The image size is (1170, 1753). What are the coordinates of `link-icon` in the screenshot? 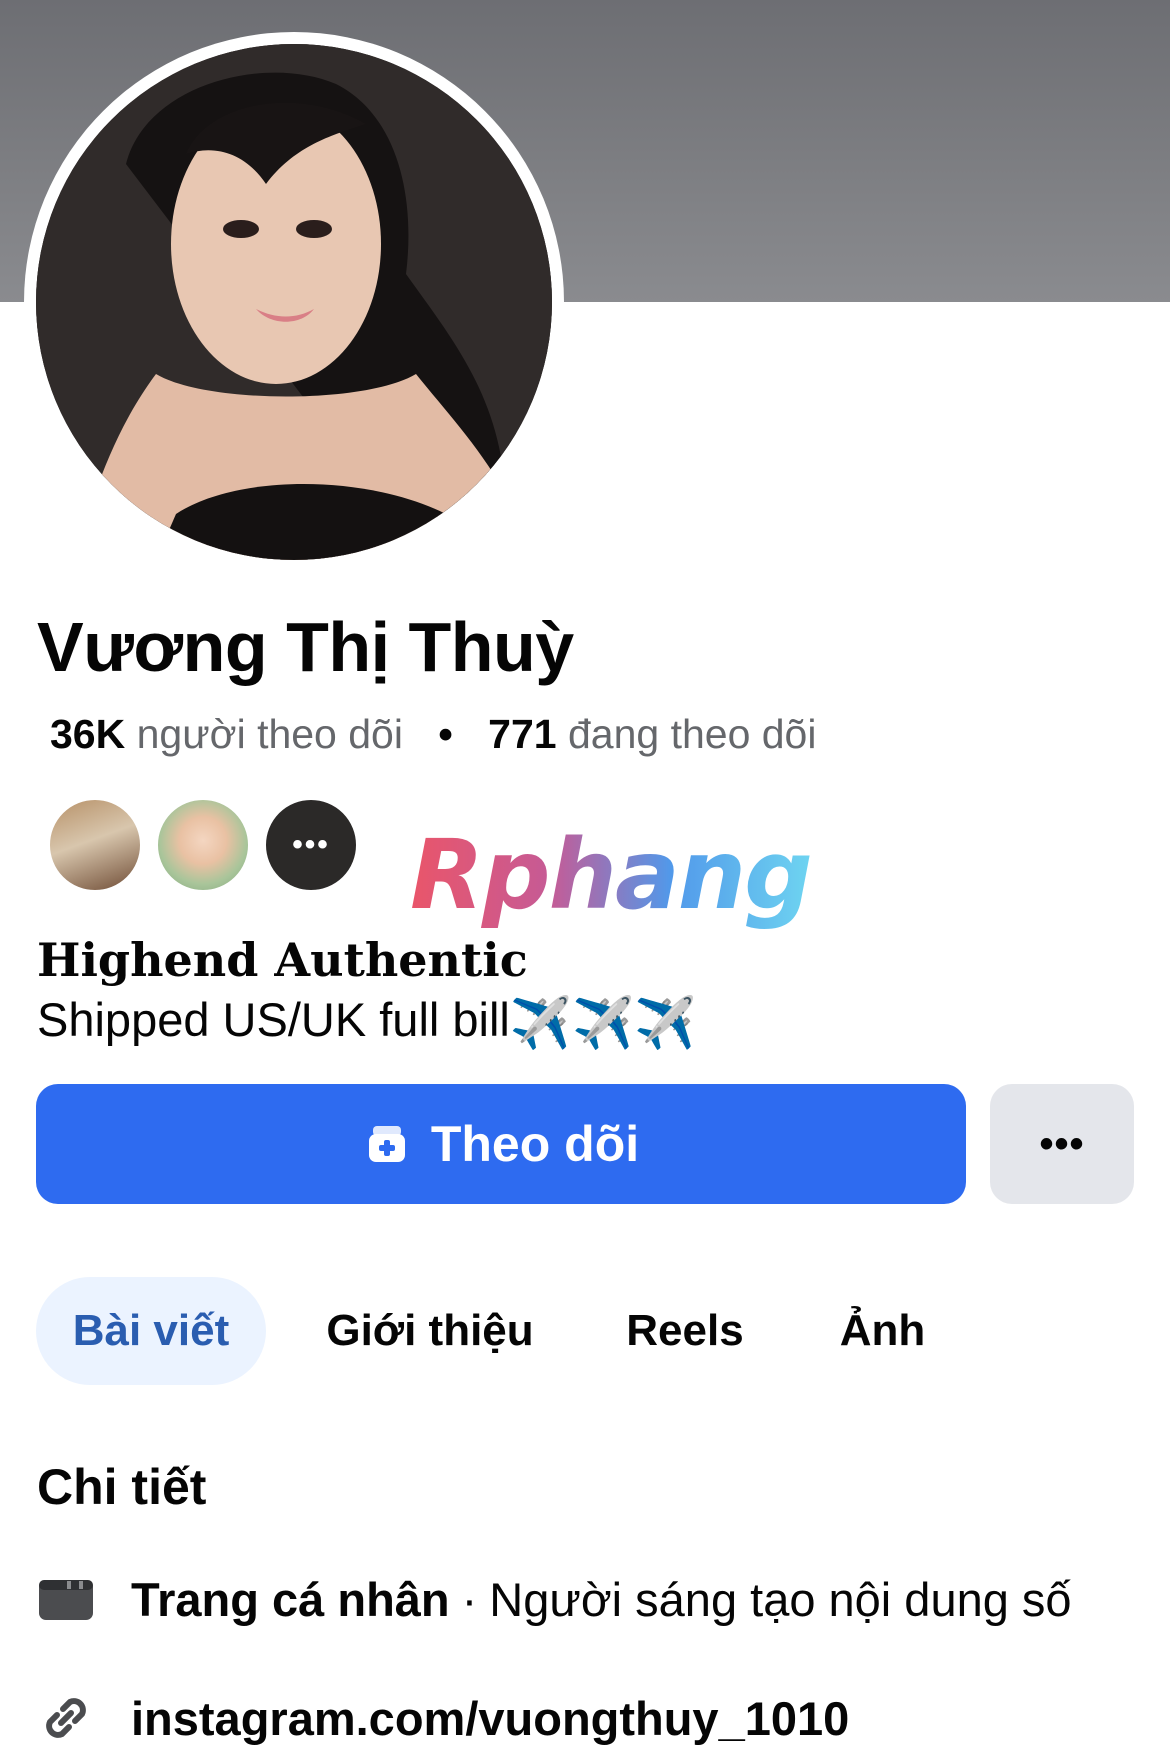 It's located at (66, 1718).